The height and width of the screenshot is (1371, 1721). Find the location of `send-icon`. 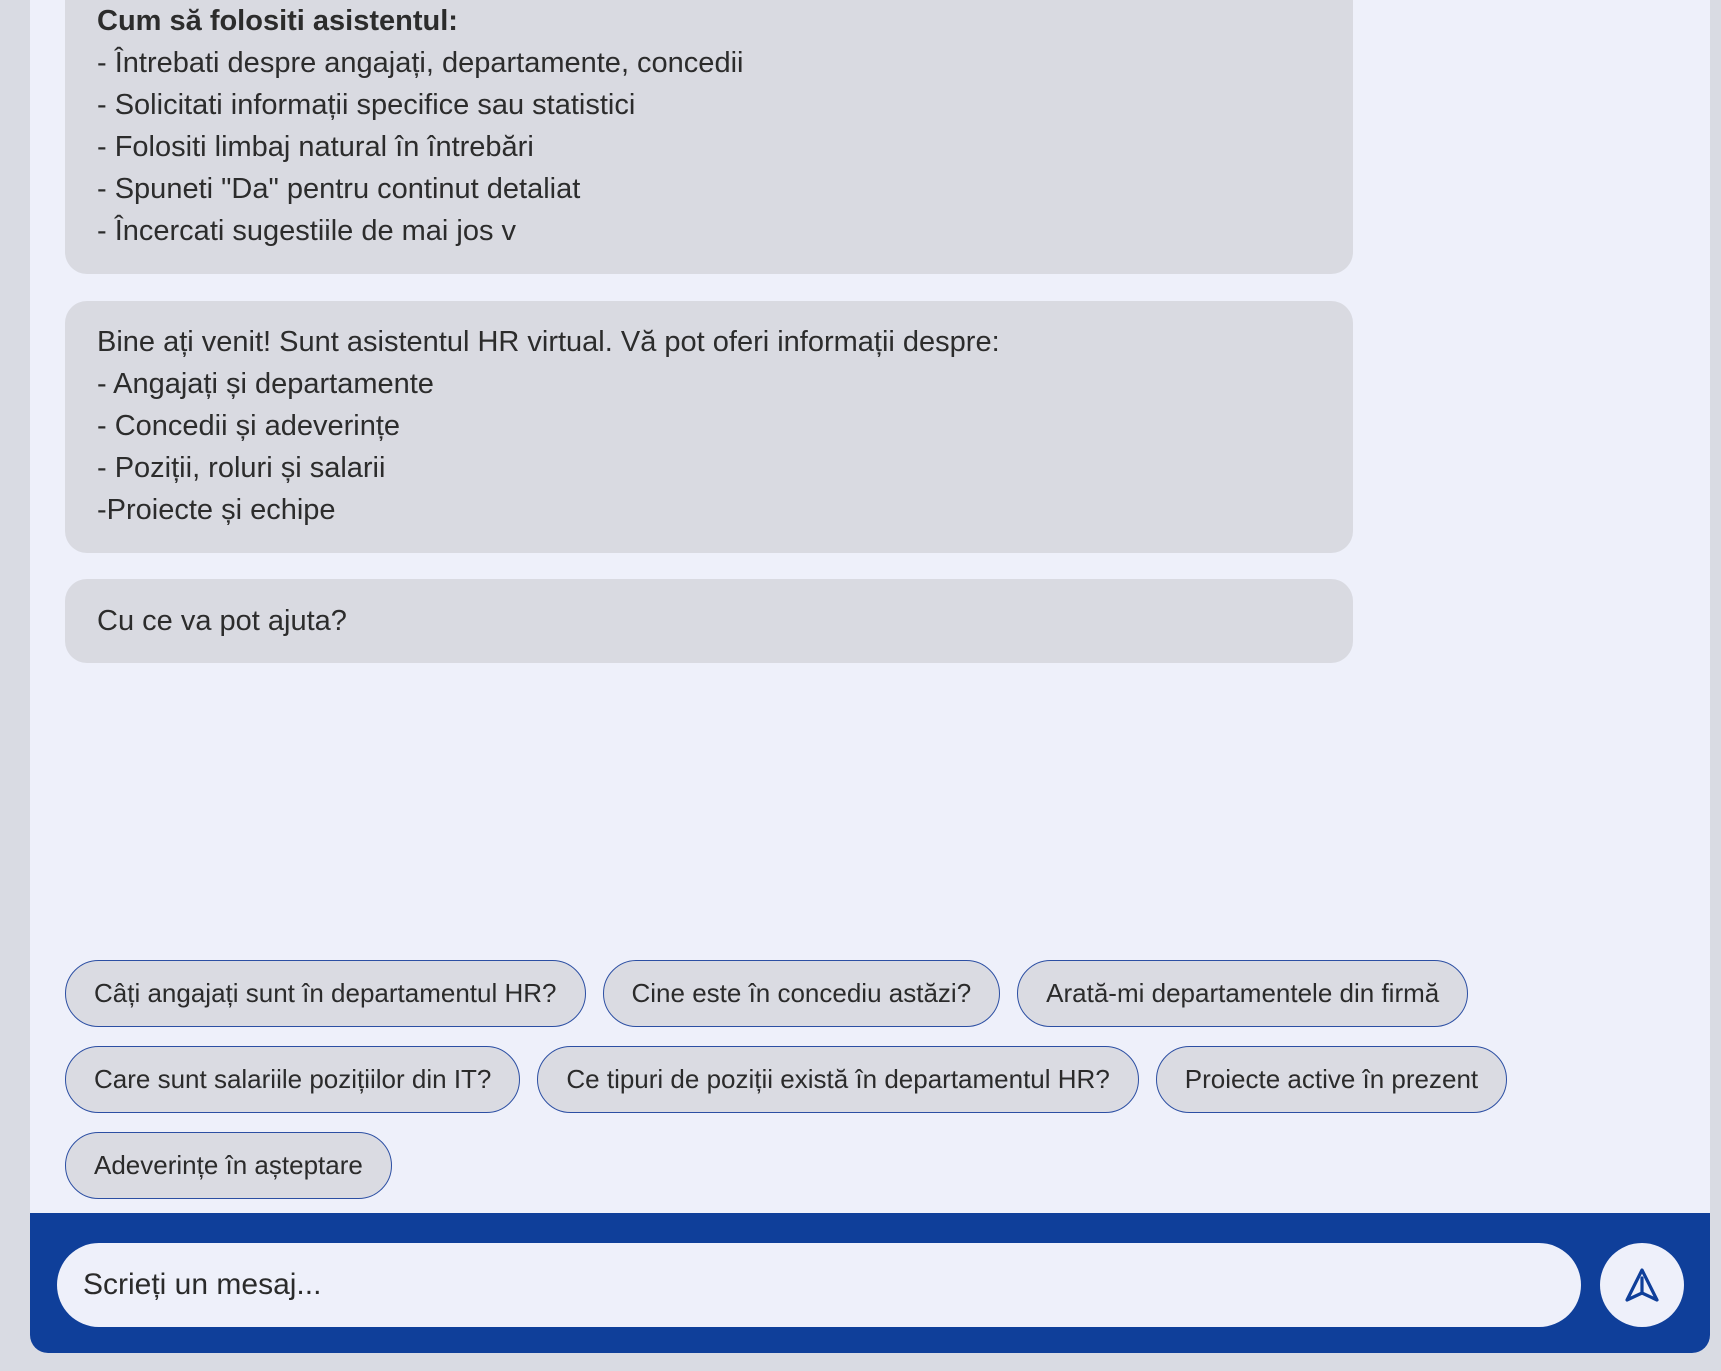

send-icon is located at coordinates (1642, 1285).